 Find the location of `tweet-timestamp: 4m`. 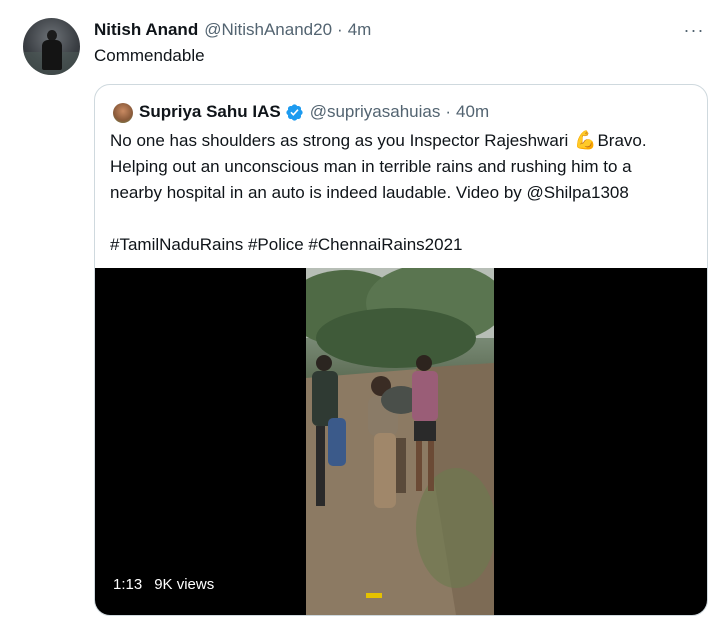

tweet-timestamp: 4m is located at coordinates (360, 30).